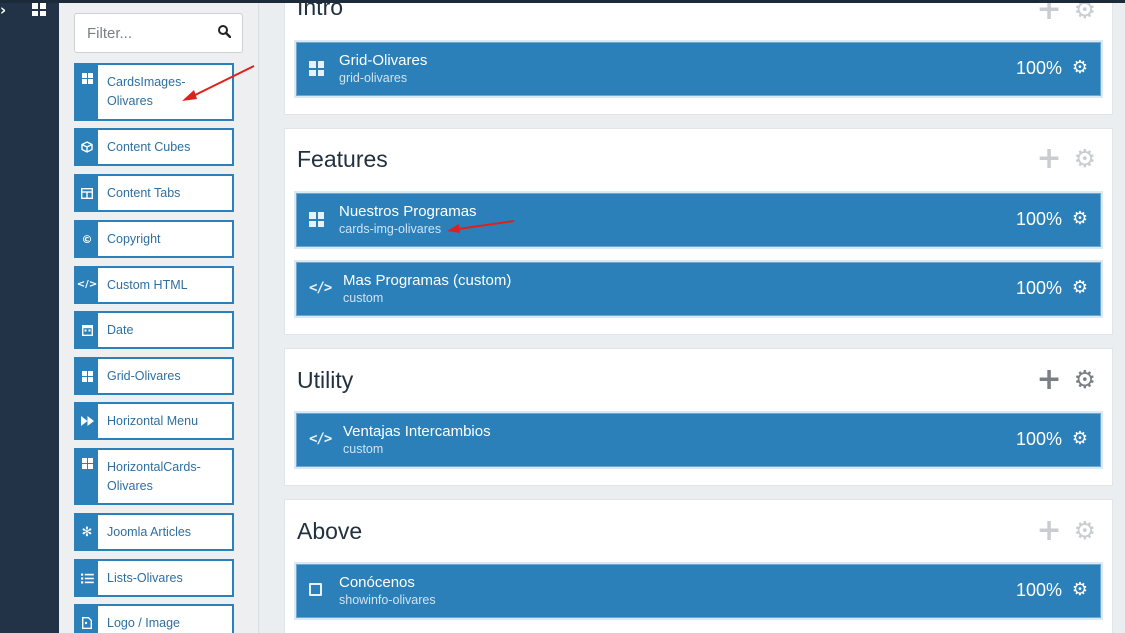  What do you see at coordinates (87, 330) in the screenshot?
I see `calendar-icon` at bounding box center [87, 330].